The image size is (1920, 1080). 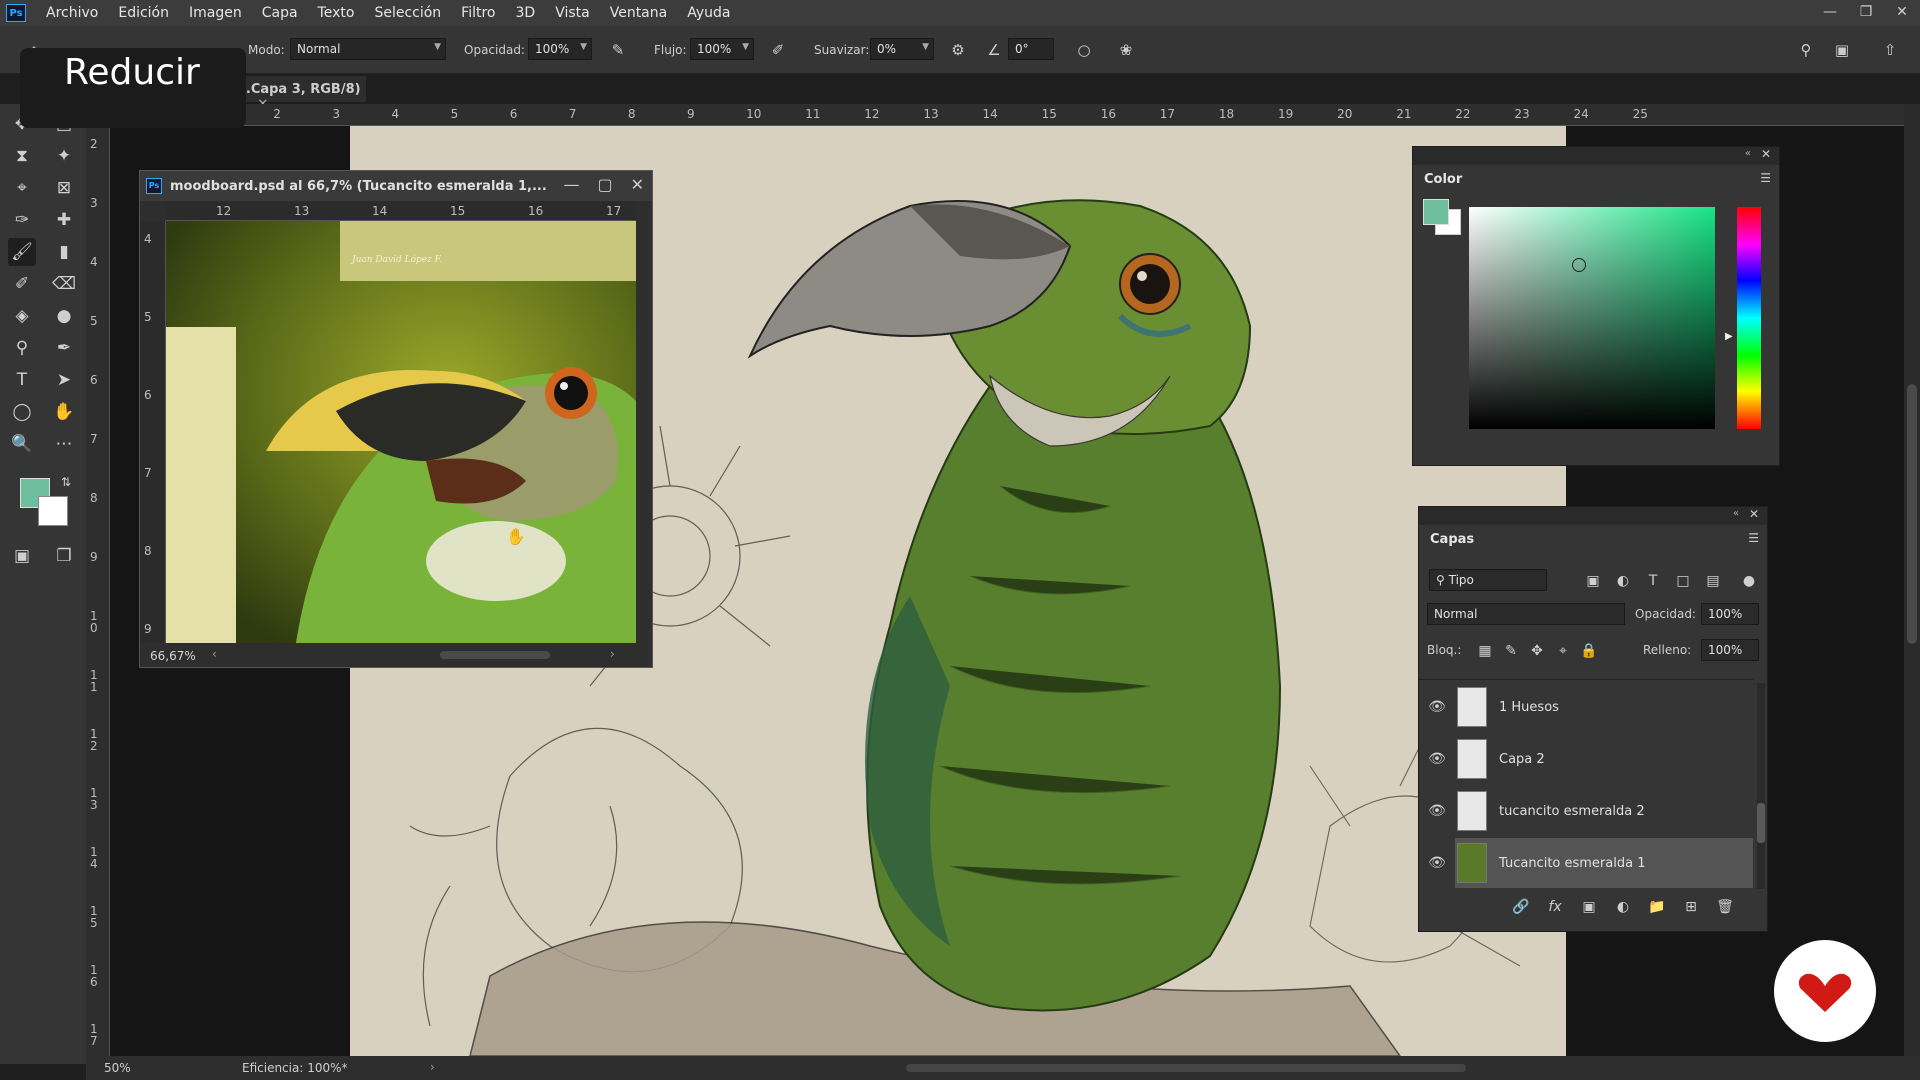 What do you see at coordinates (1605, 863) in the screenshot?
I see `layer-row: Tucancito esmeralda 1` at bounding box center [1605, 863].